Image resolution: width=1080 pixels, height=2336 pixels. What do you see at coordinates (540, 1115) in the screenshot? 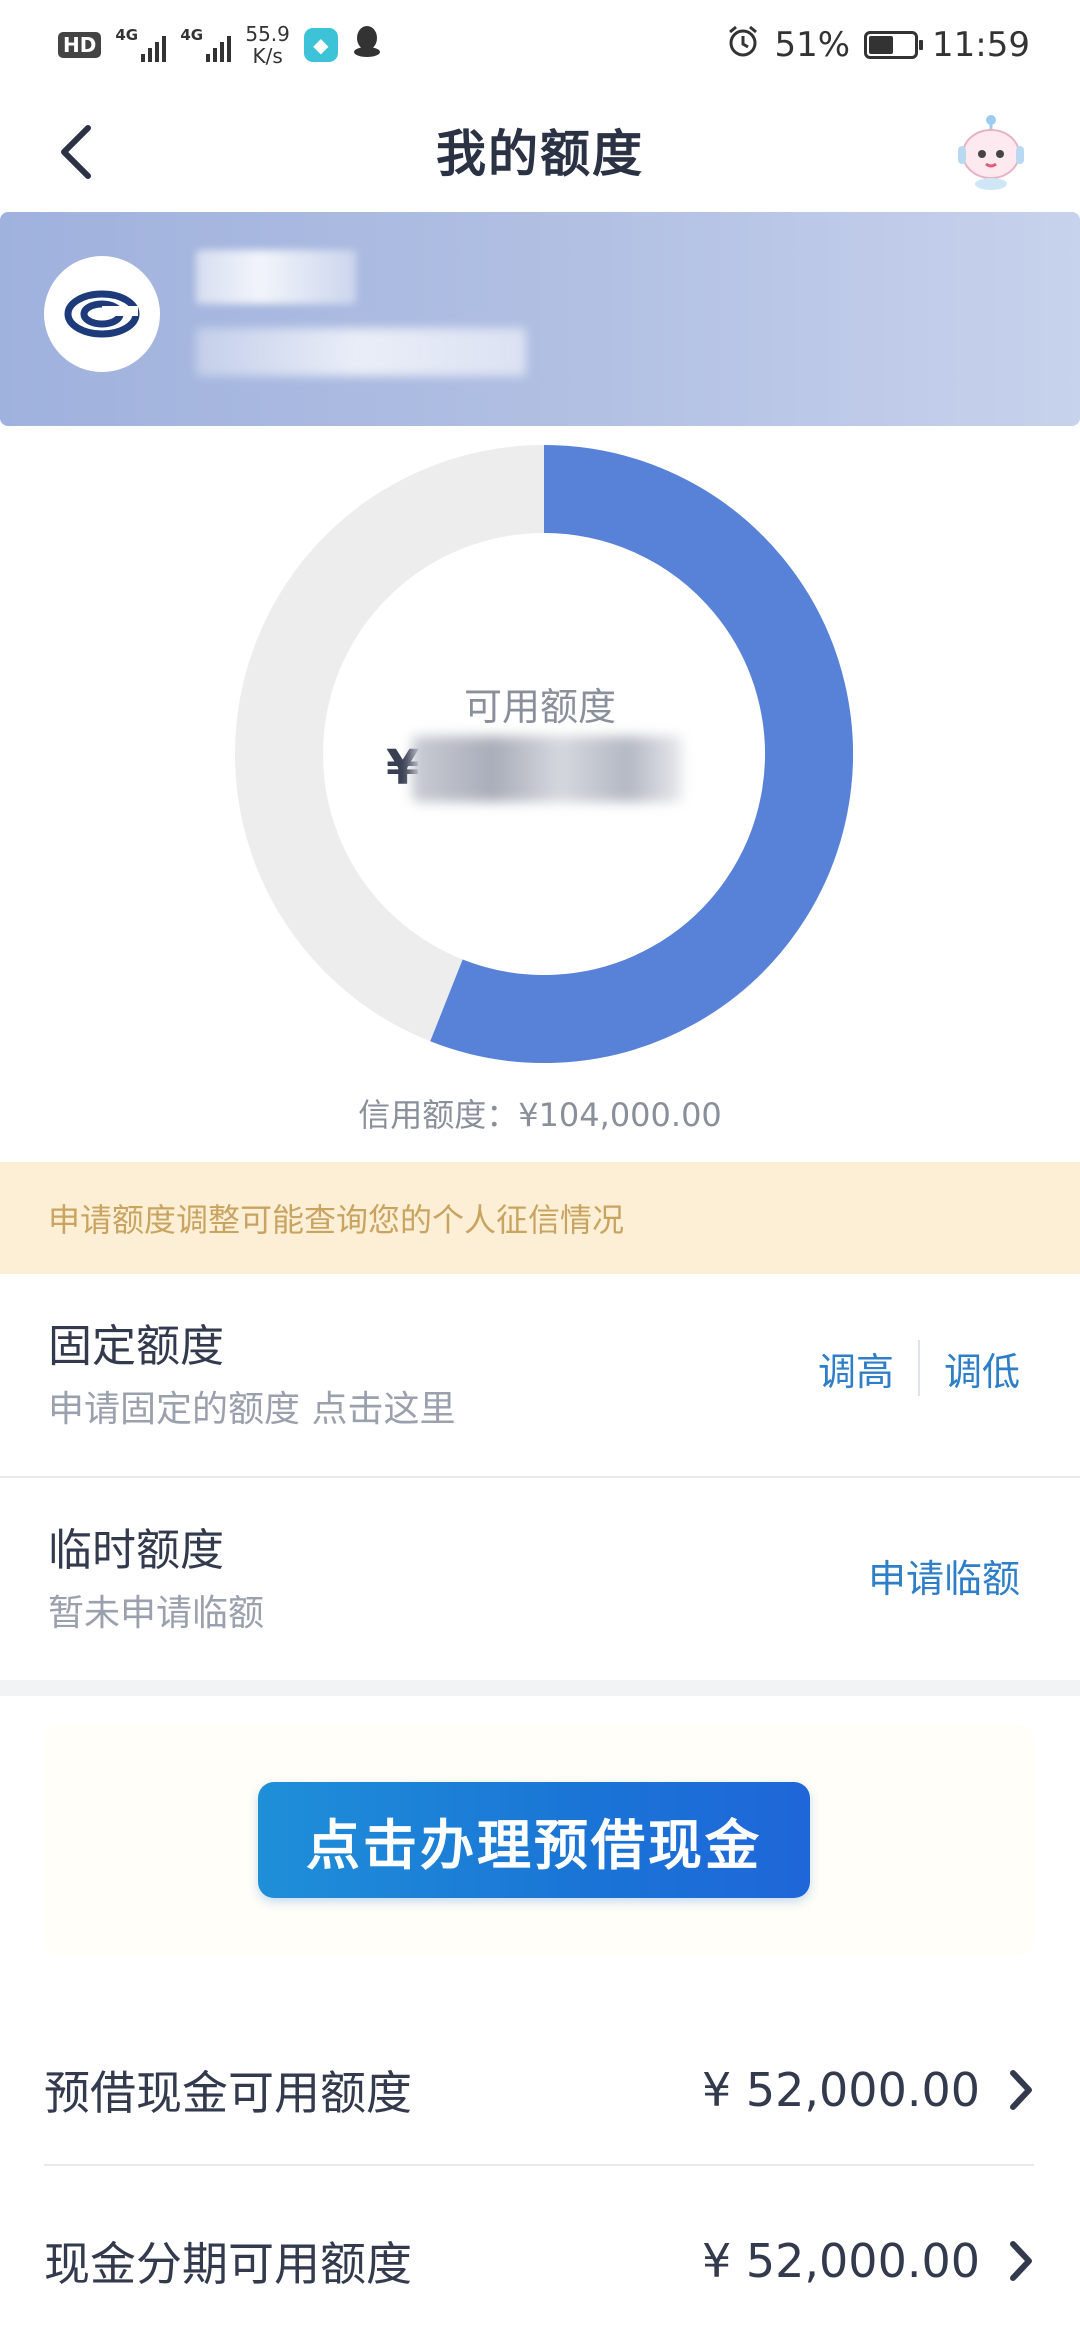
I see `credit-limit-text: 信用额度：¥104,000.00` at bounding box center [540, 1115].